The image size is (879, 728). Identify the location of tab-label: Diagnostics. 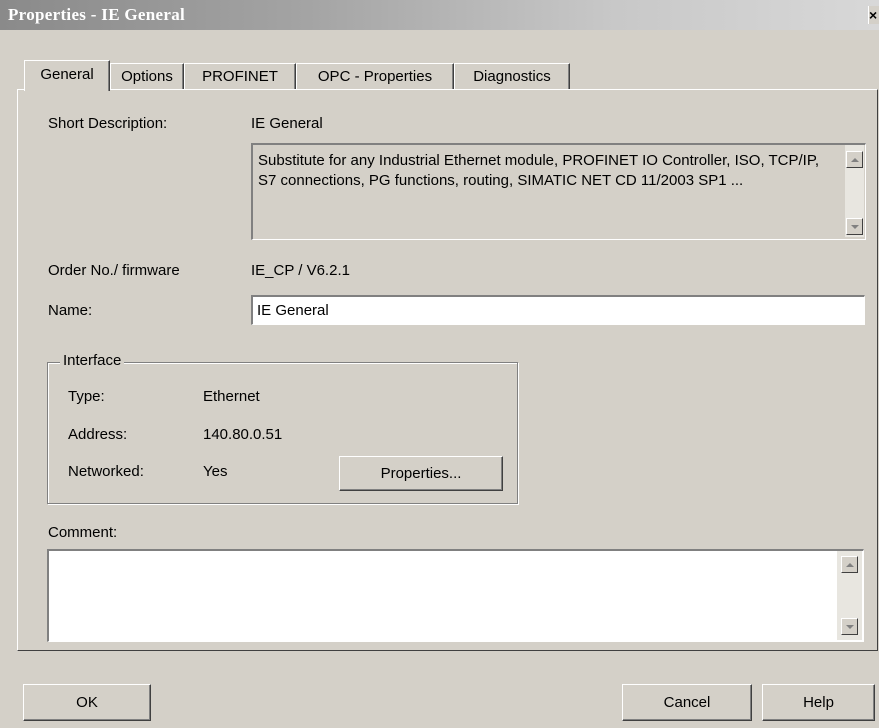
(512, 76).